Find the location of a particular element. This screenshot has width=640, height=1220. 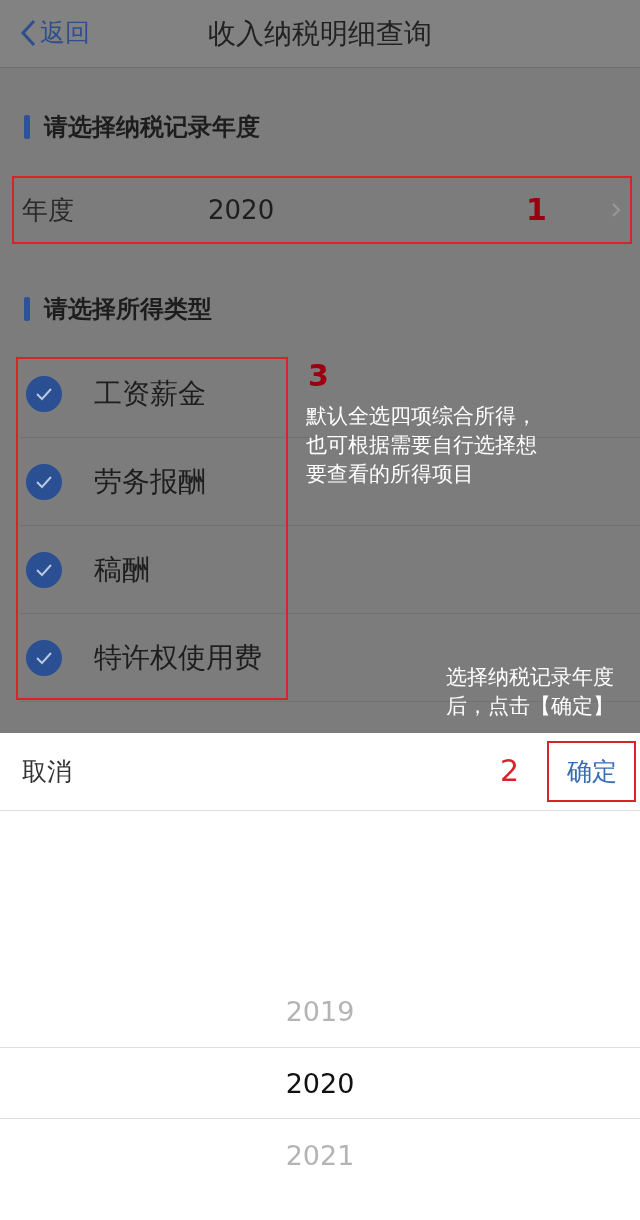

page-title: 收入纳税明细查询 is located at coordinates (320, 33).